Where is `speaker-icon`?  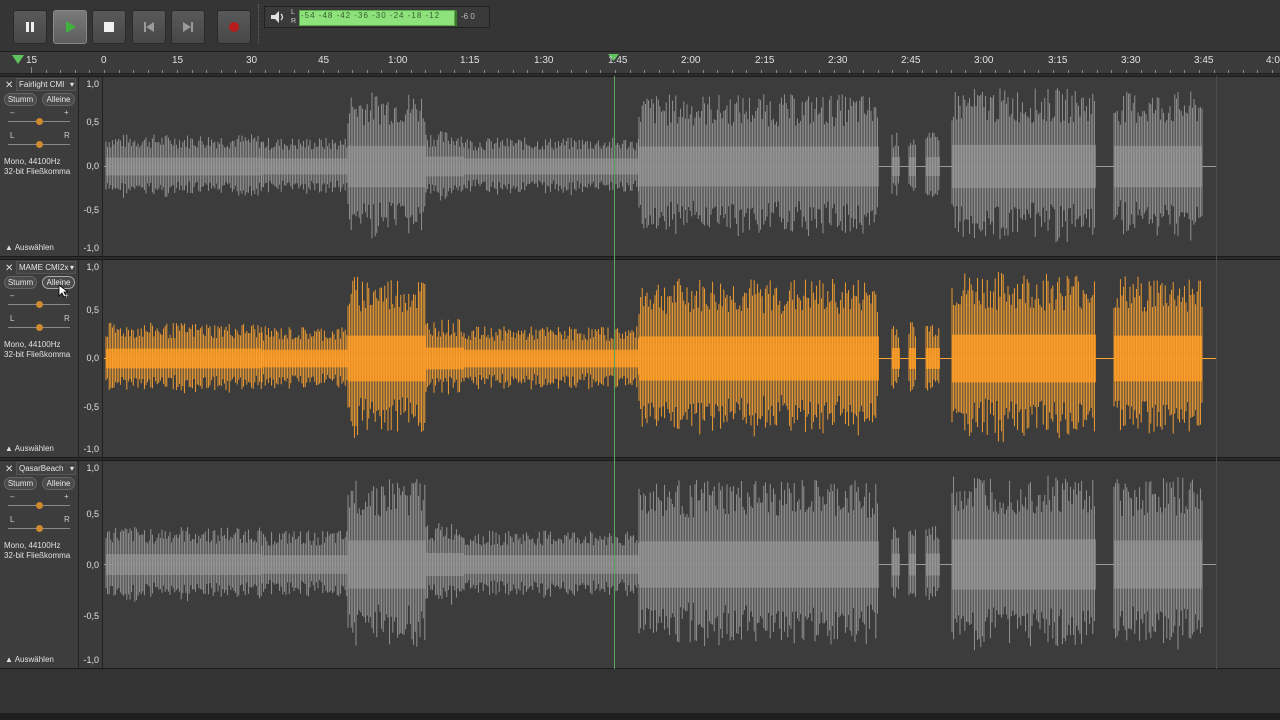 speaker-icon is located at coordinates (277, 17).